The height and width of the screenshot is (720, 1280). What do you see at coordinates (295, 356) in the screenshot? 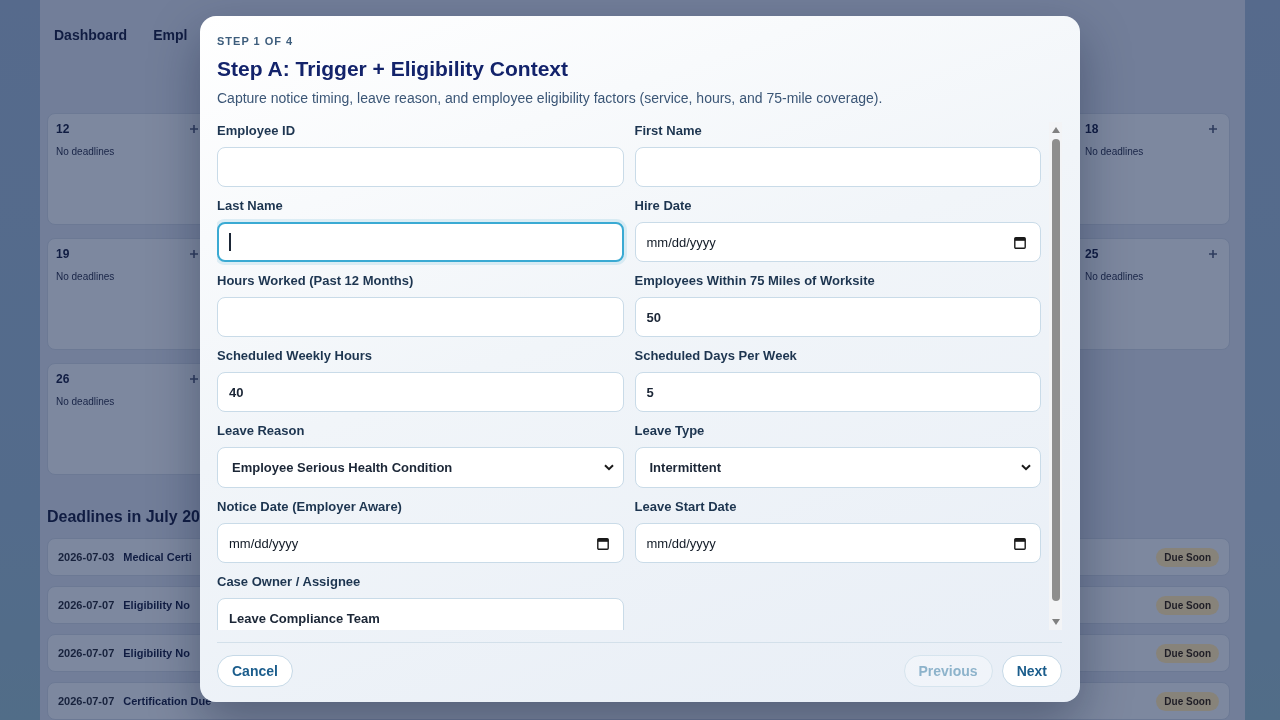
I see `field-label: Scheduled Weekly Hours` at bounding box center [295, 356].